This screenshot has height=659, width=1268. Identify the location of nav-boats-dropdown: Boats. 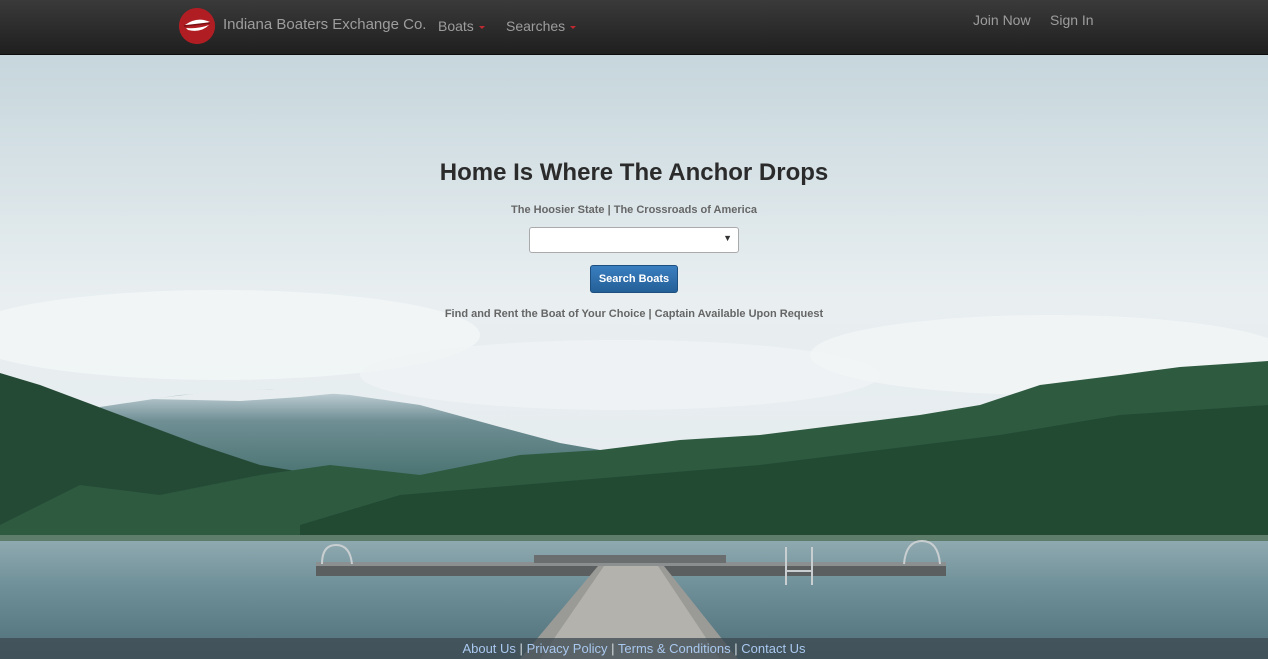
(461, 26).